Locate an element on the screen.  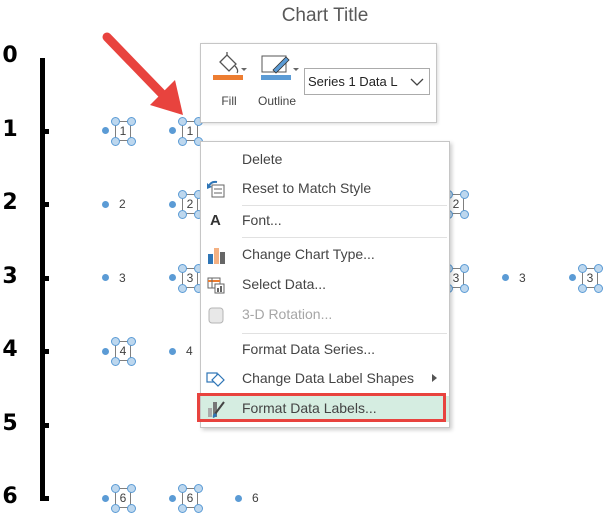
menu-item-change-data-label-shapes: Change Data Label Shapes is located at coordinates (325, 379).